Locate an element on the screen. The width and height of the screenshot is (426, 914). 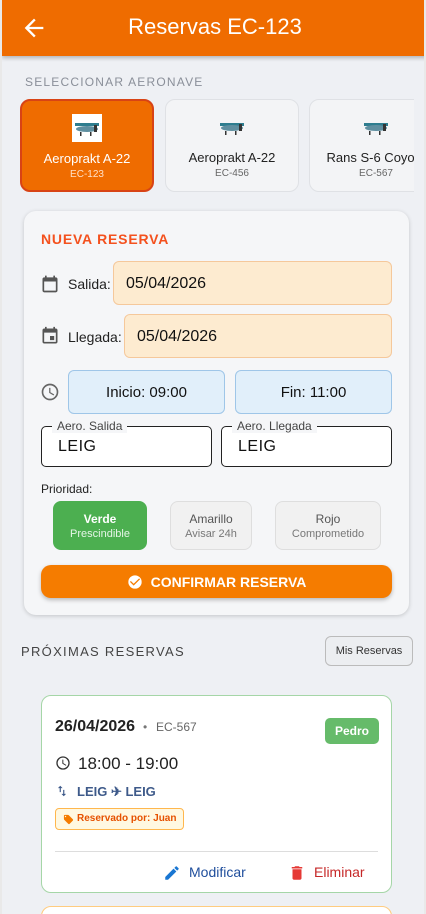
booked-by-badge: Reservado por: Juan is located at coordinates (120, 819).